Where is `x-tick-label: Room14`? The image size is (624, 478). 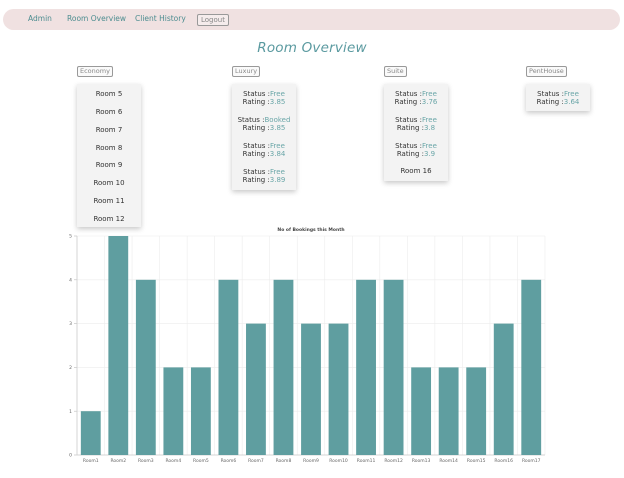 x-tick-label: Room14 is located at coordinates (448, 461).